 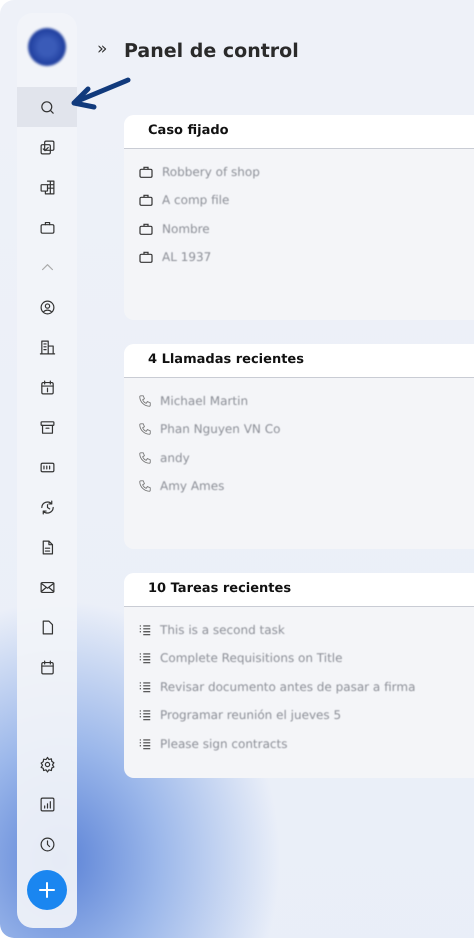 What do you see at coordinates (47, 47) in the screenshot?
I see `avatar` at bounding box center [47, 47].